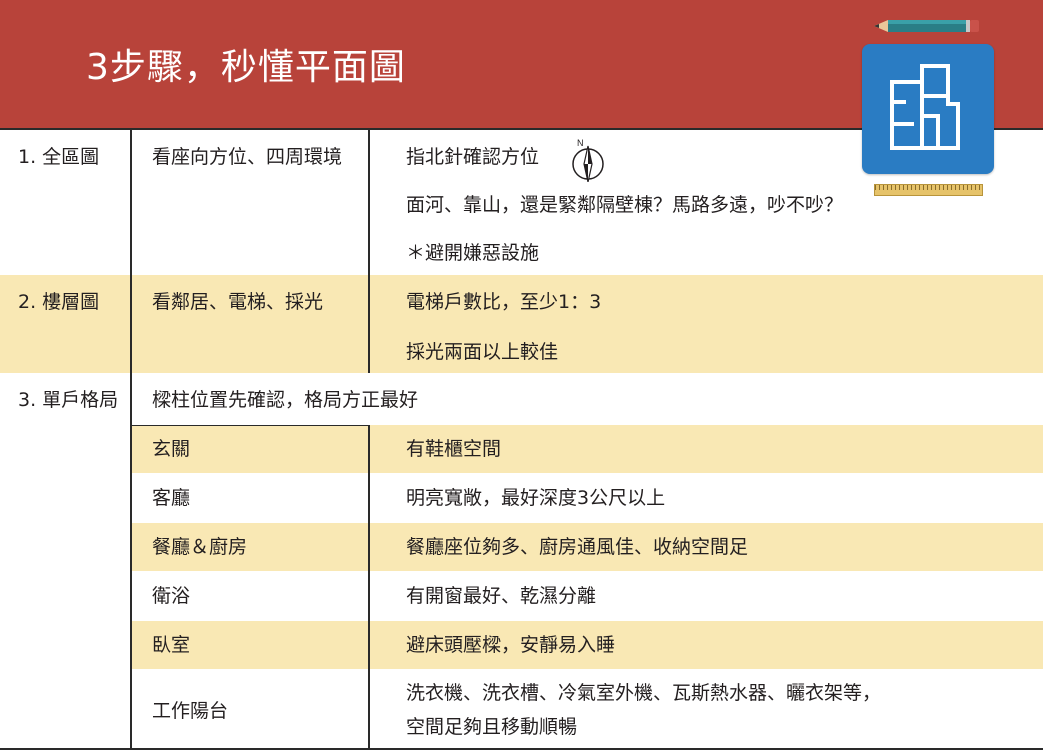  I want to click on room-desc-utility-balcony-line-2: 空間足夠且移動順暢, so click(492, 727).